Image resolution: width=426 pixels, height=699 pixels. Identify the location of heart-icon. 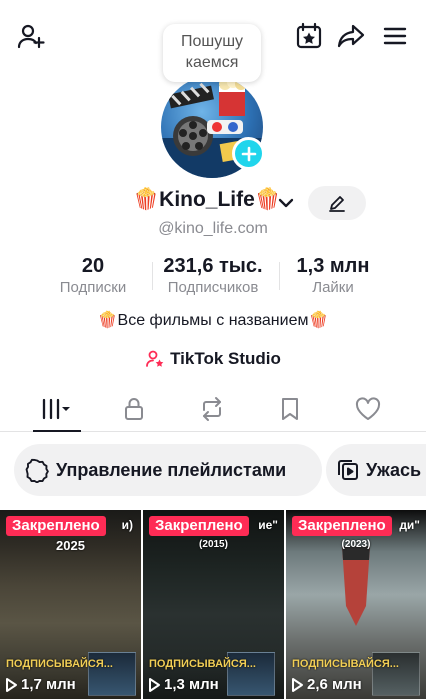
(368, 408).